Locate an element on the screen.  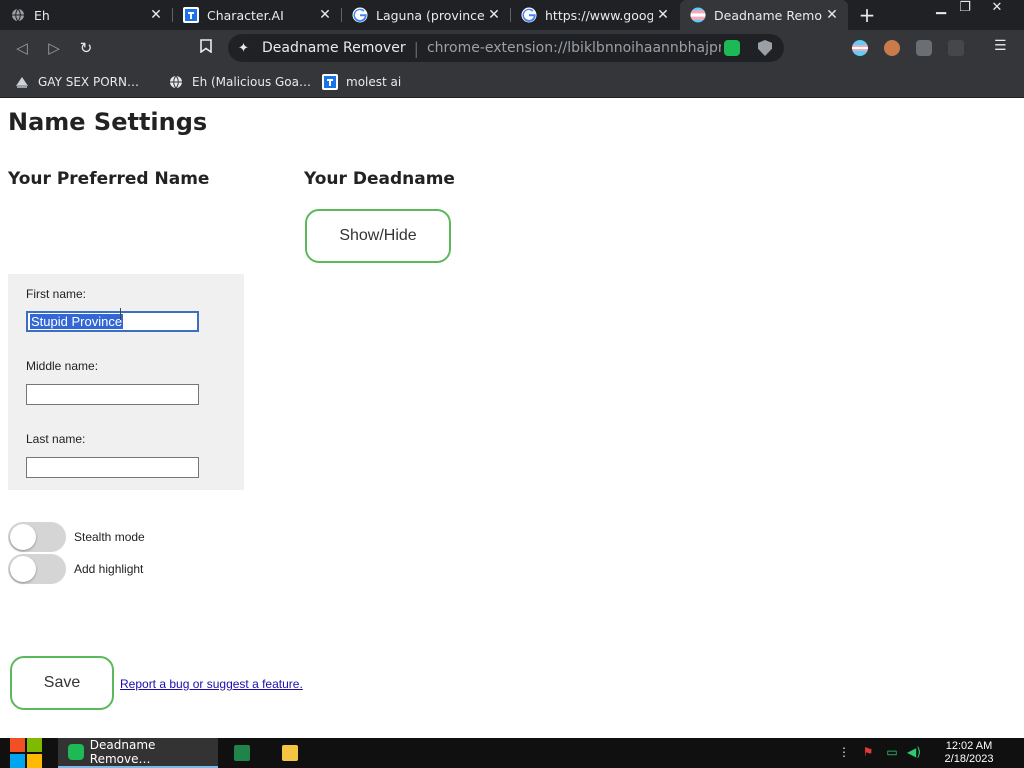
ublock-icon is located at coordinates (924, 48).